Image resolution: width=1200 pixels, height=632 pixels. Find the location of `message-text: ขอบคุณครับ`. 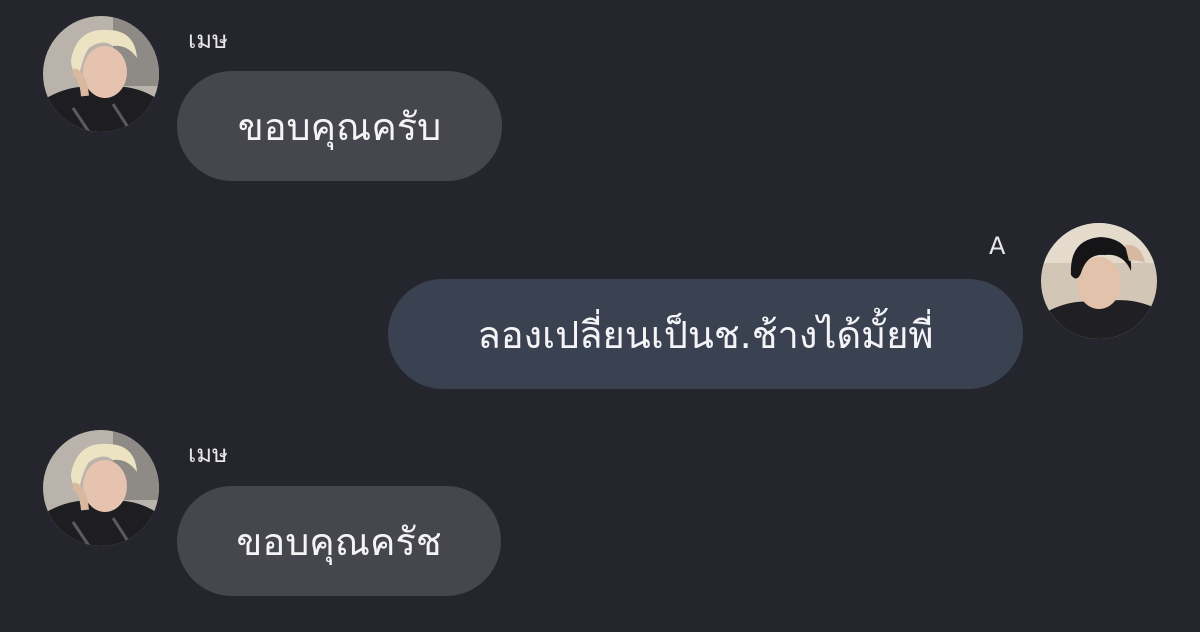

message-text: ขอบคุณครับ is located at coordinates (339, 126).